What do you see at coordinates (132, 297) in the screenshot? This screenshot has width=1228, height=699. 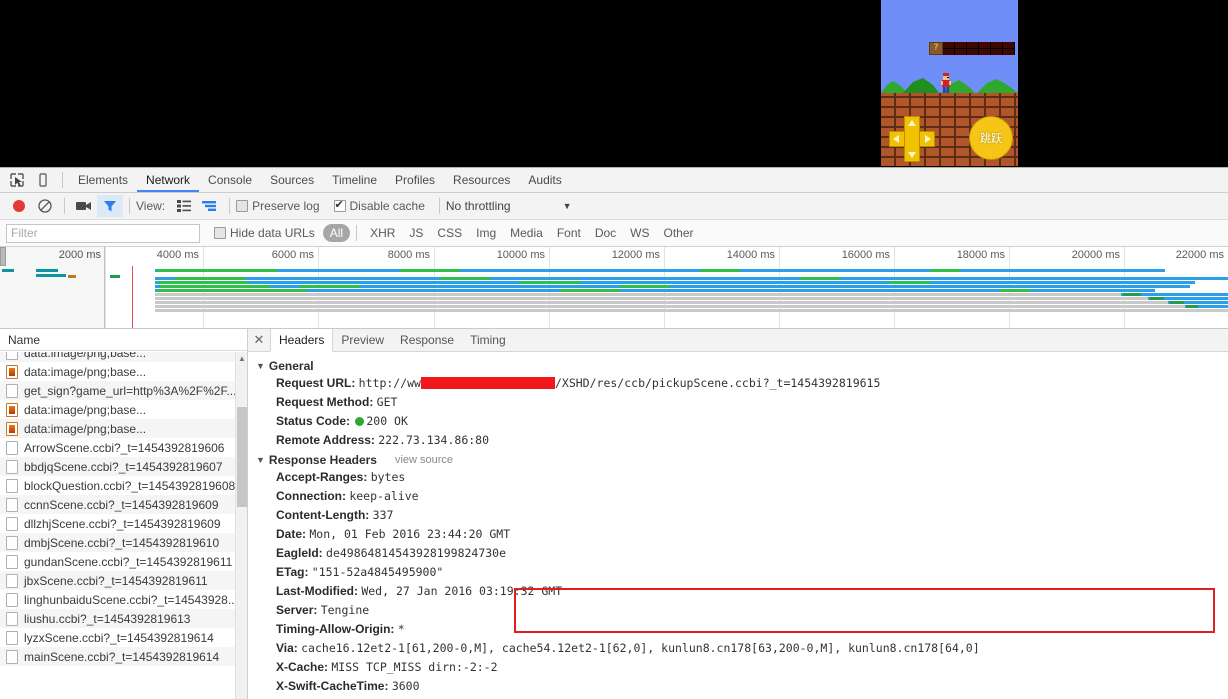 I see `load-event-marker` at bounding box center [132, 297].